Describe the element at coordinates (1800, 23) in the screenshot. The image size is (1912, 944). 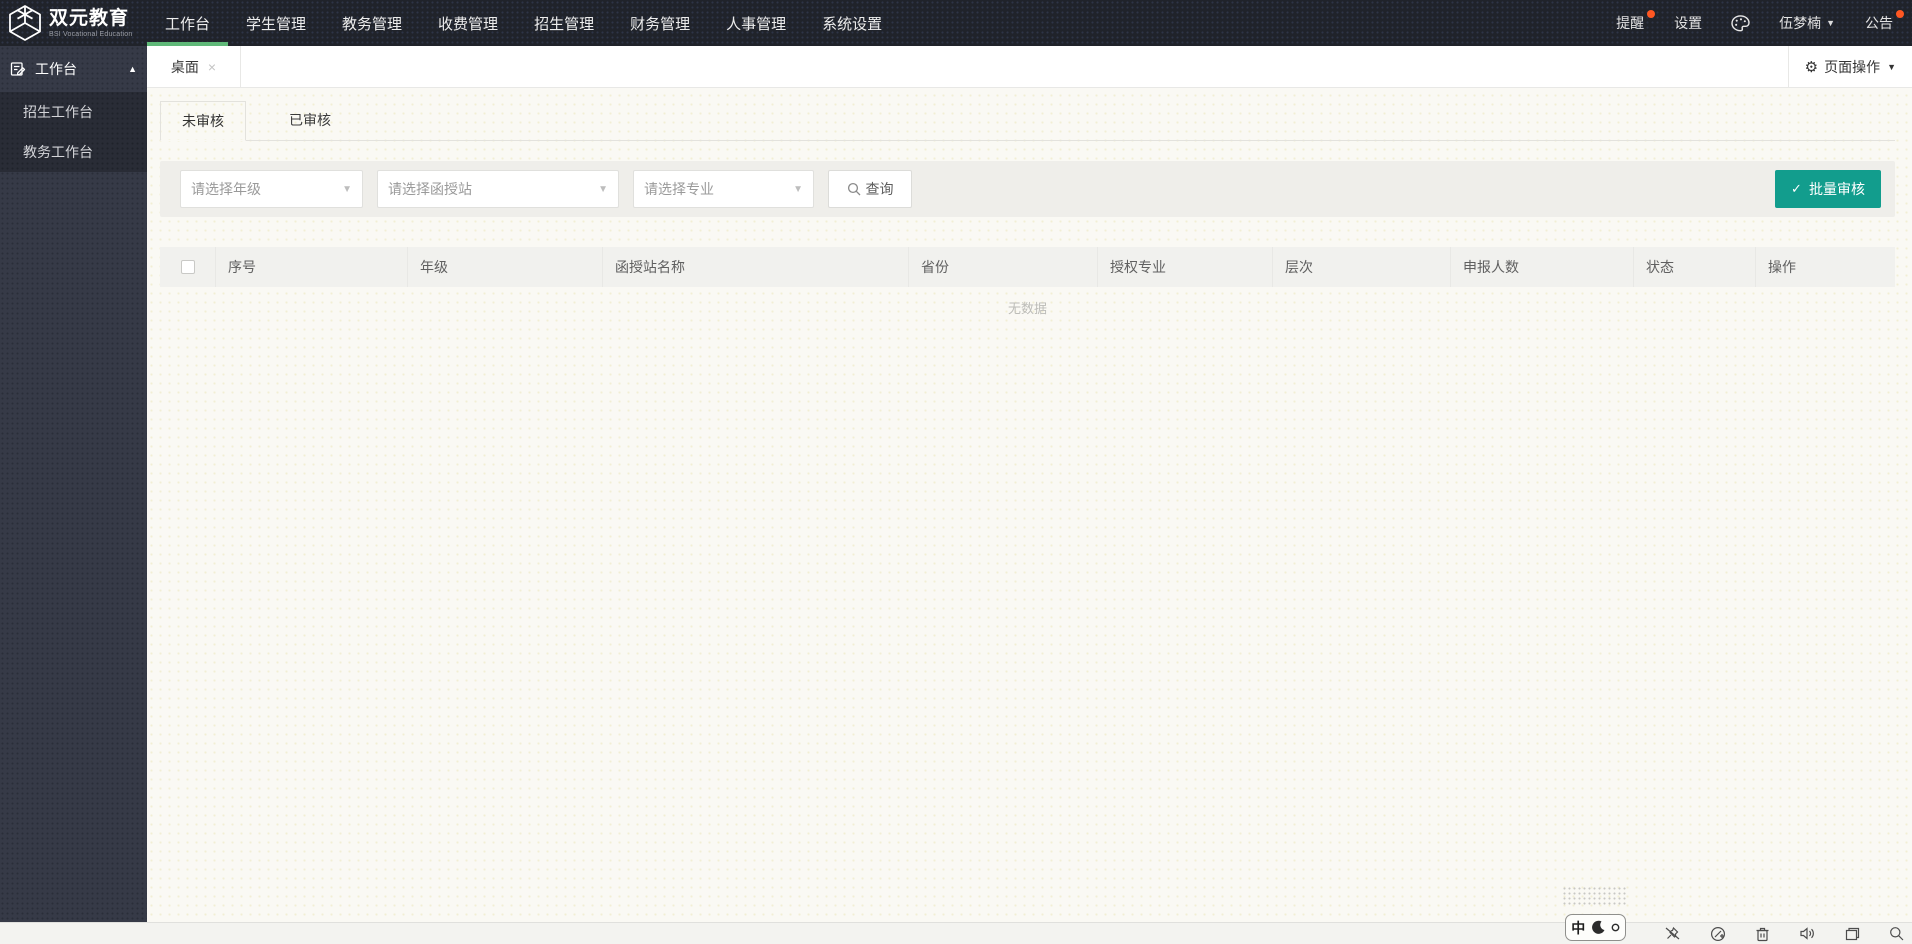
I see `user-name: 伍梦楠` at that location.